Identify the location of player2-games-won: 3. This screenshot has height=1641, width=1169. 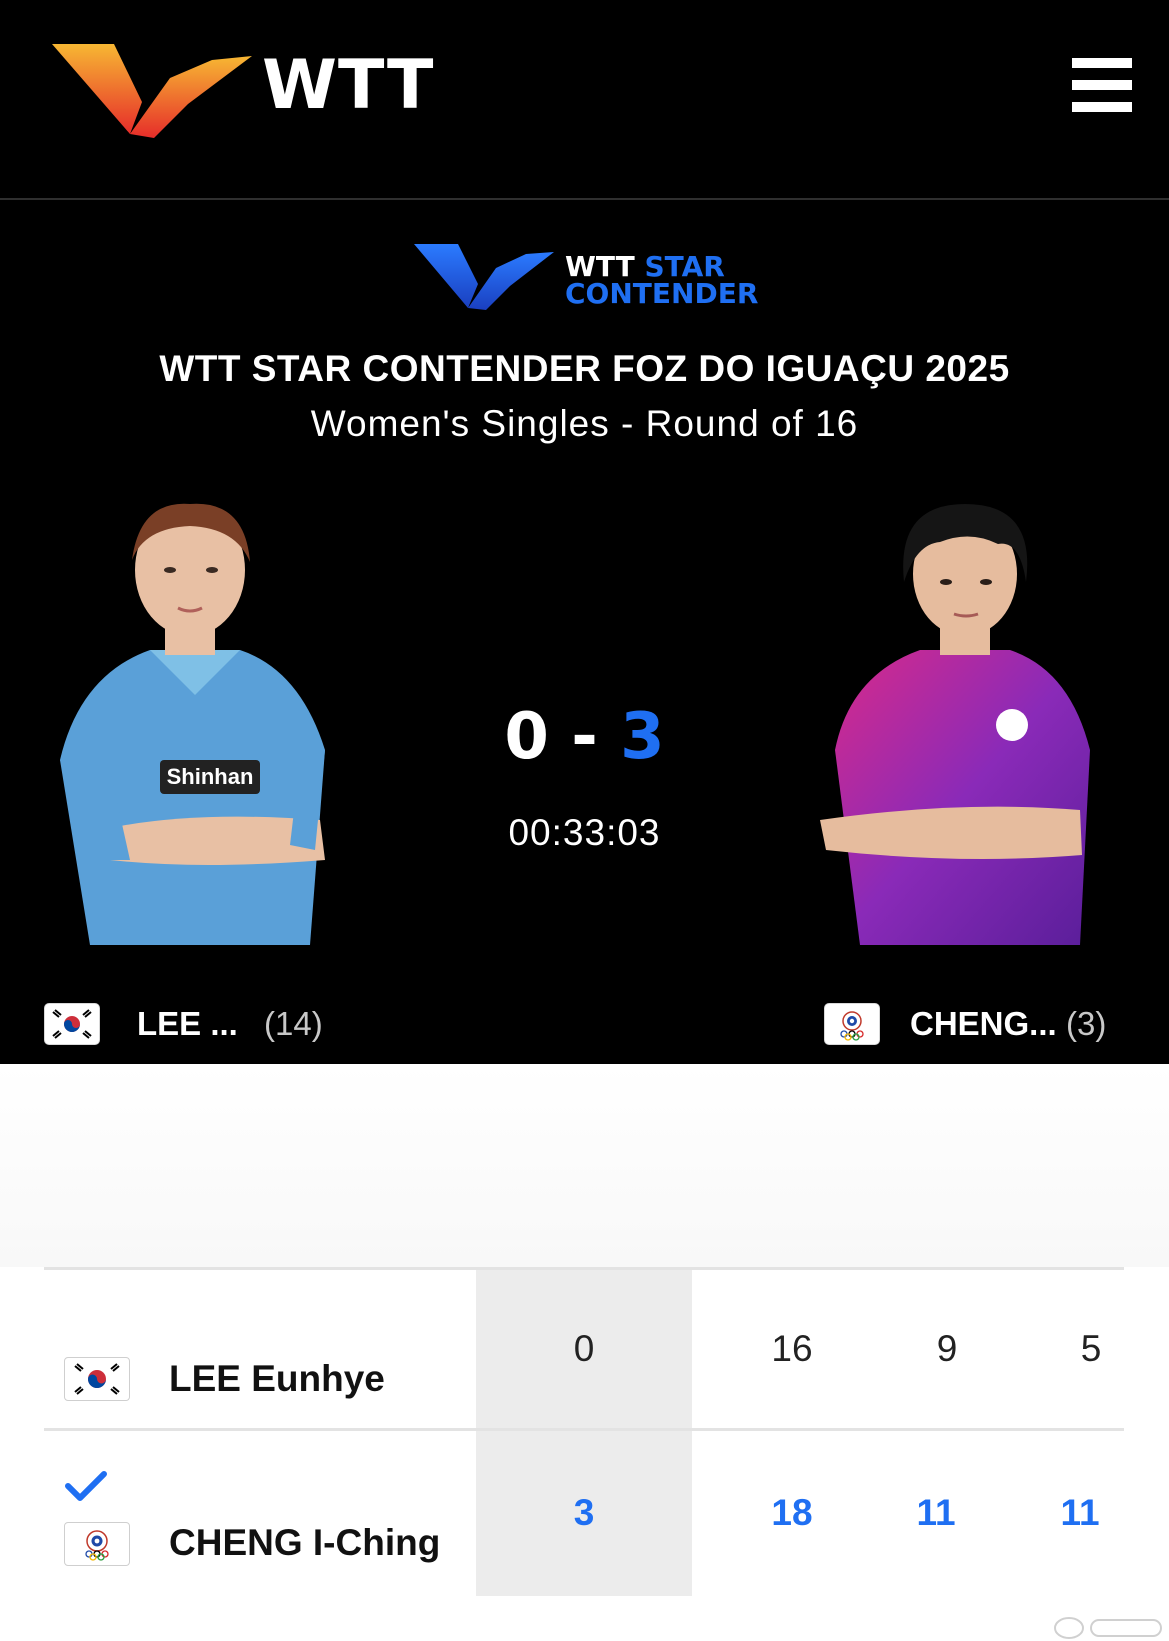
(584, 1512).